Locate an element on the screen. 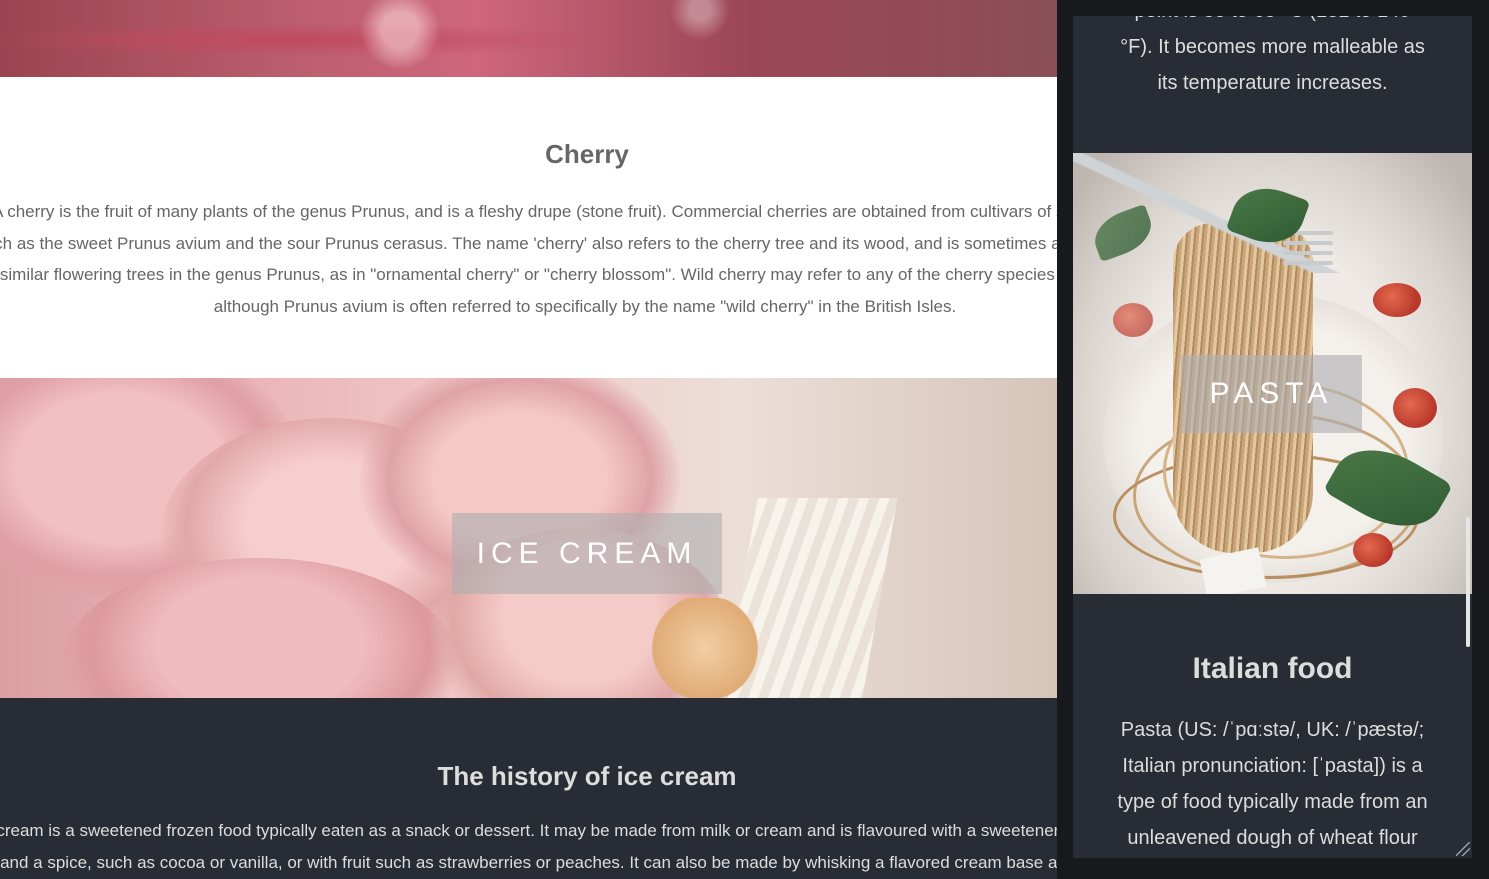  pasta-description-line: Italian pronunciation: [ˈpasta]) is a is located at coordinates (1272, 766).